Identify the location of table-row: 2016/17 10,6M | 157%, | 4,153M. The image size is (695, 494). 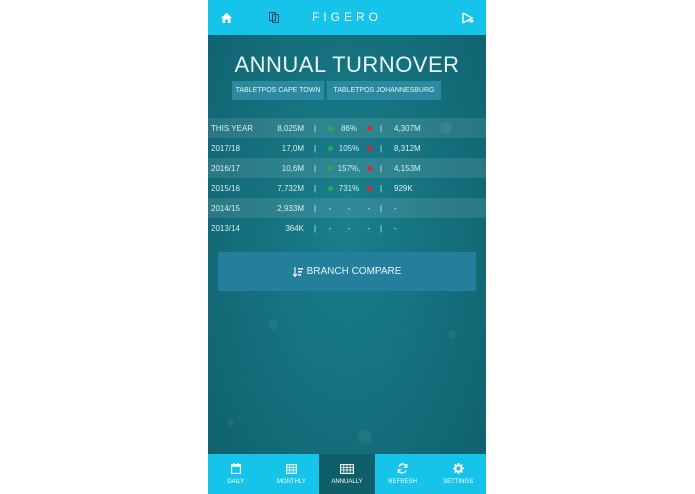
(347, 168).